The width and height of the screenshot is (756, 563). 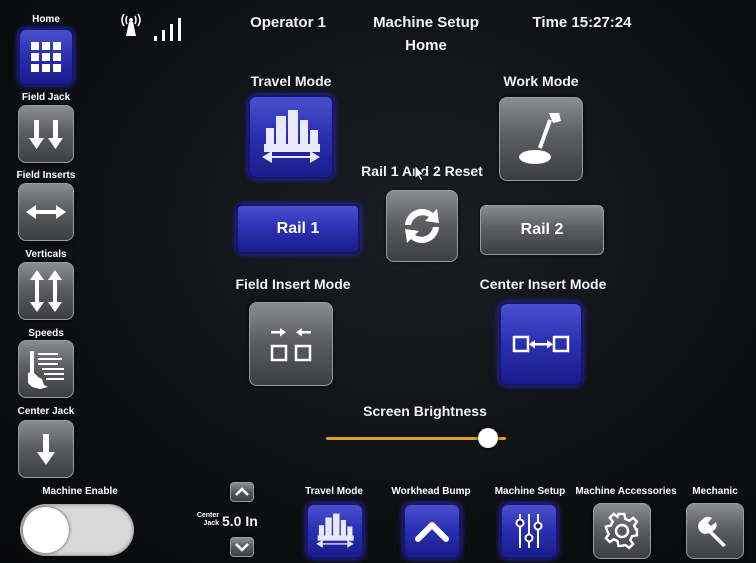 I want to click on operator-label: Operator 1, so click(x=288, y=22).